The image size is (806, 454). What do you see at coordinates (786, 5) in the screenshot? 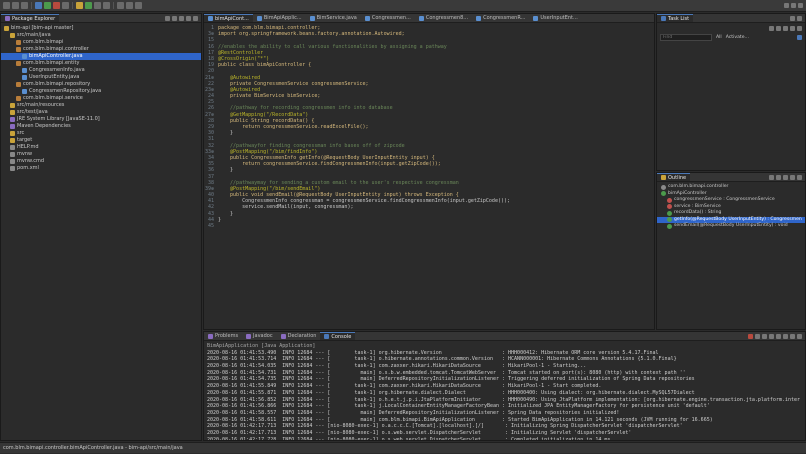
I see `quick-access-icon` at bounding box center [786, 5].